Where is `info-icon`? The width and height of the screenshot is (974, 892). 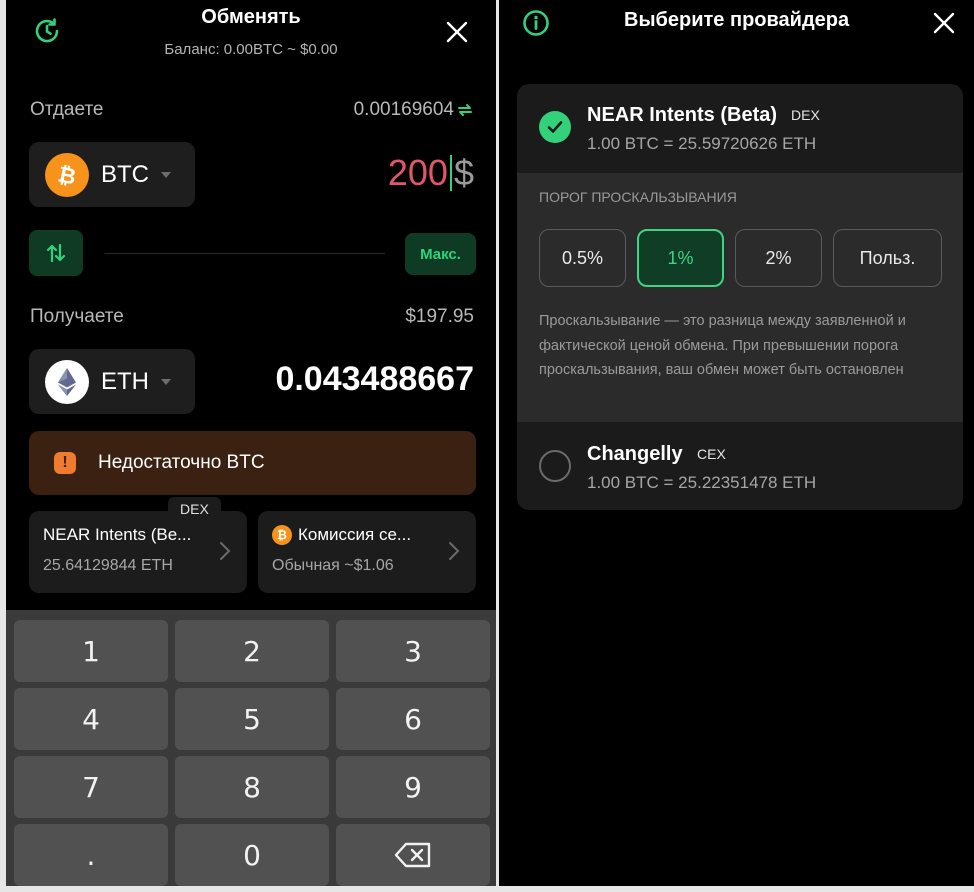 info-icon is located at coordinates (536, 23).